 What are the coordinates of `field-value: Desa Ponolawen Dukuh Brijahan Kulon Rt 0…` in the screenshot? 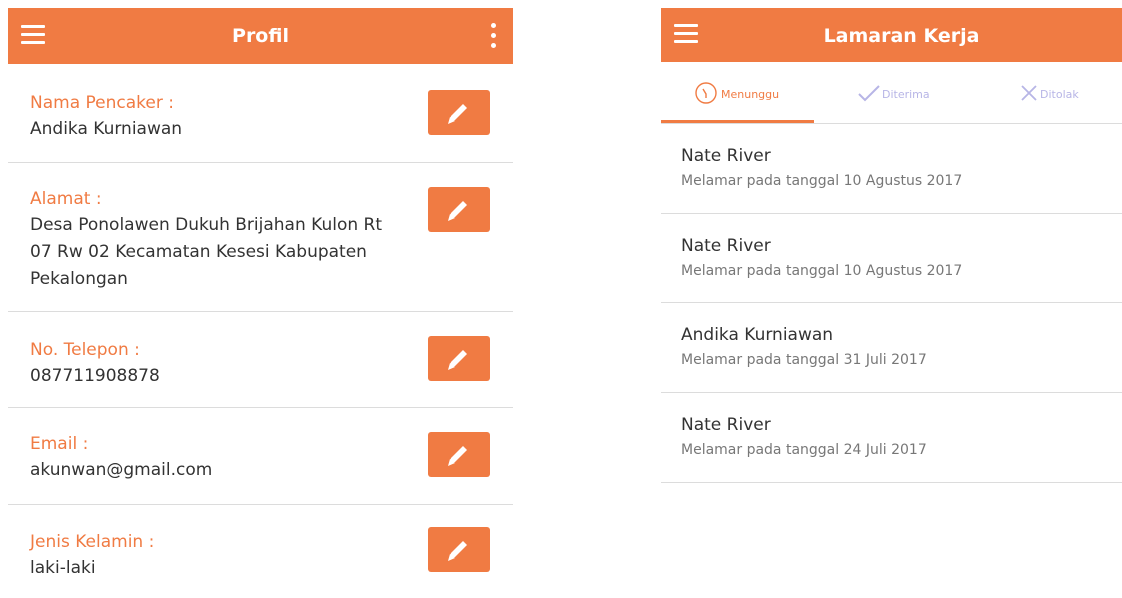 It's located at (206, 252).